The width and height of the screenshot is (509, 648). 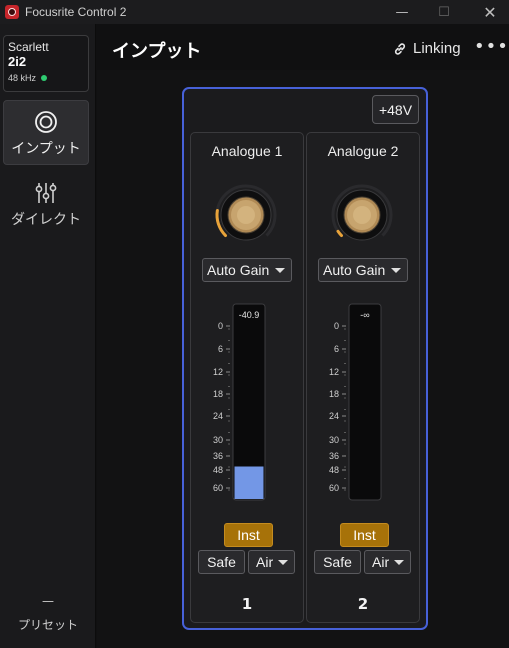 What do you see at coordinates (249, 315) in the screenshot?
I see `peak-readout: -40.9` at bounding box center [249, 315].